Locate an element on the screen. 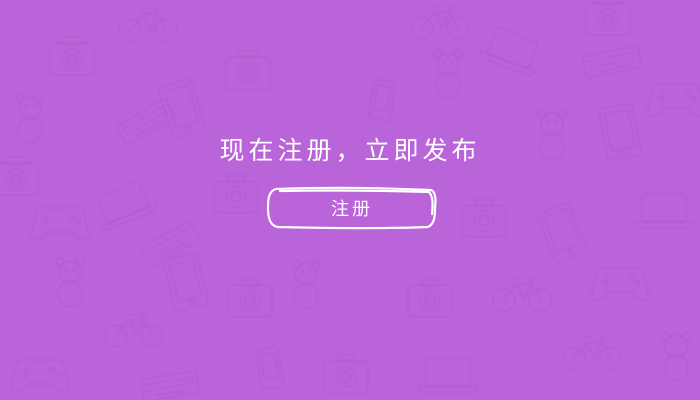  register-button-label: 注册 is located at coordinates (352, 209).